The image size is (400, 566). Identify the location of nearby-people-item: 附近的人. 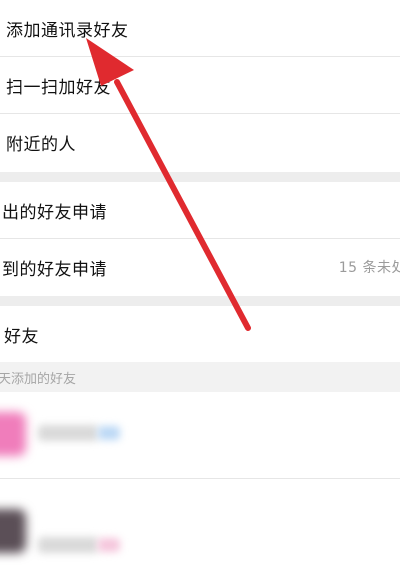
(200, 142).